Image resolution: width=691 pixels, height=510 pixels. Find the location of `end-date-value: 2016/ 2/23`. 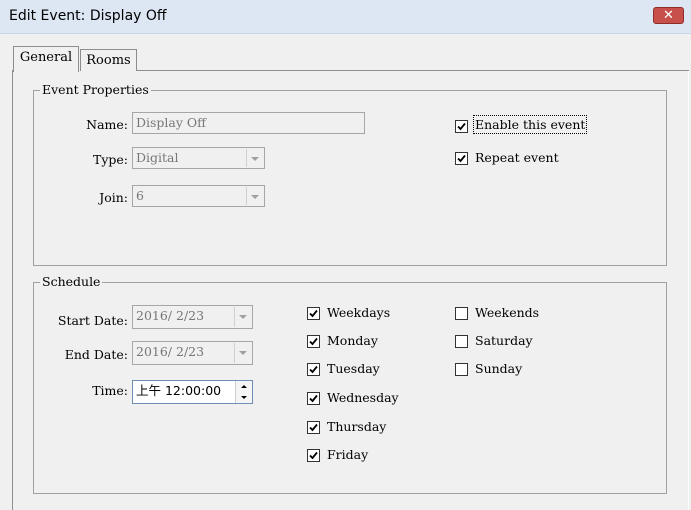

end-date-value: 2016/ 2/23 is located at coordinates (170, 351).